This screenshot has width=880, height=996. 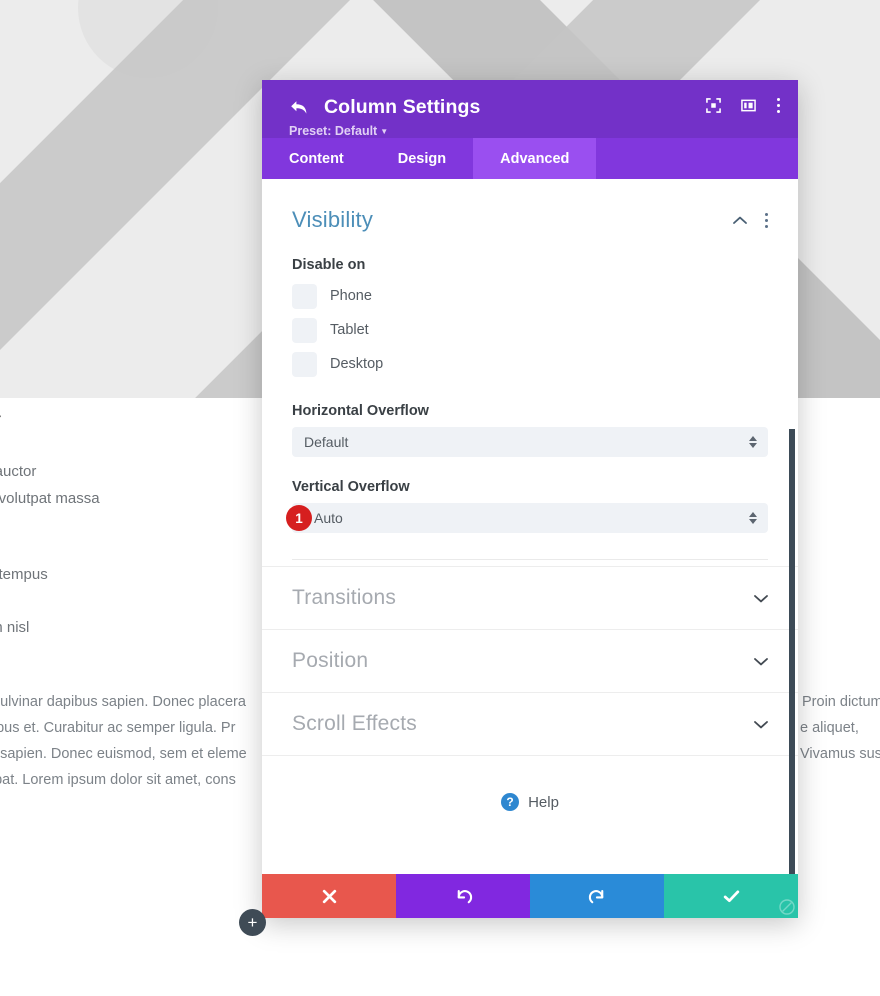 What do you see at coordinates (316, 158) in the screenshot?
I see `tab-content: Content` at bounding box center [316, 158].